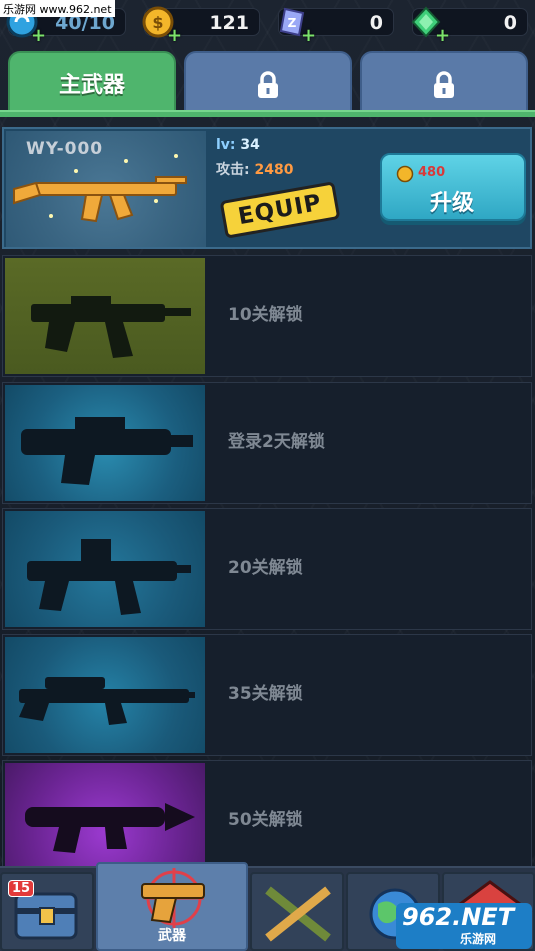 The image size is (535, 951). Describe the element at coordinates (107, 451) in the screenshot. I see `locked-heavy-gun-silhouette-icon` at that location.